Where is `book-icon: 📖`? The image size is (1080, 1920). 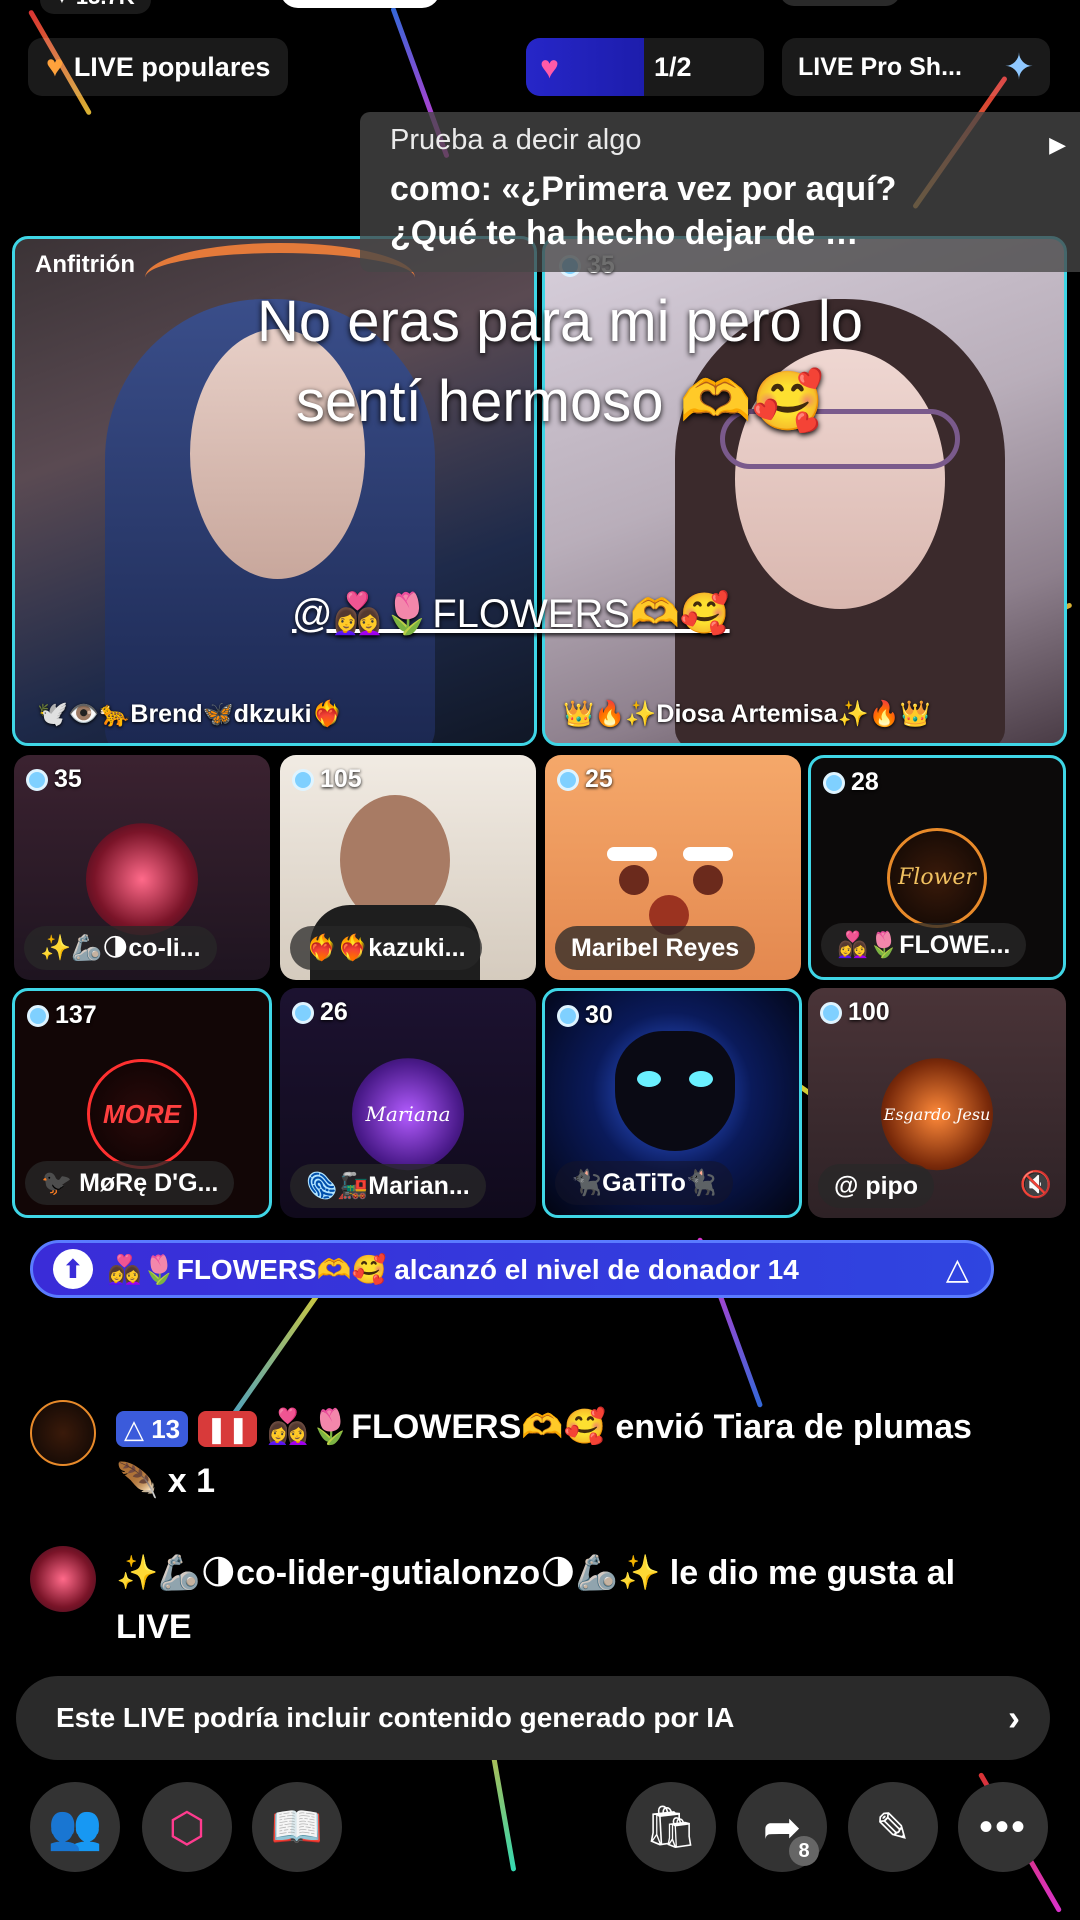
book-icon: 📖 is located at coordinates (297, 1826).